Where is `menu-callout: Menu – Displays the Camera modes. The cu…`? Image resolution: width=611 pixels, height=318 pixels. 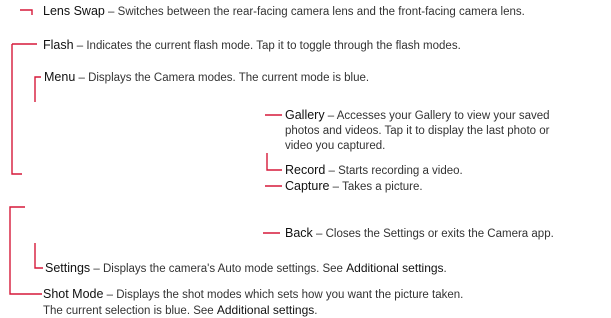 menu-callout: Menu – Displays the Camera modes. The cu… is located at coordinates (206, 77).